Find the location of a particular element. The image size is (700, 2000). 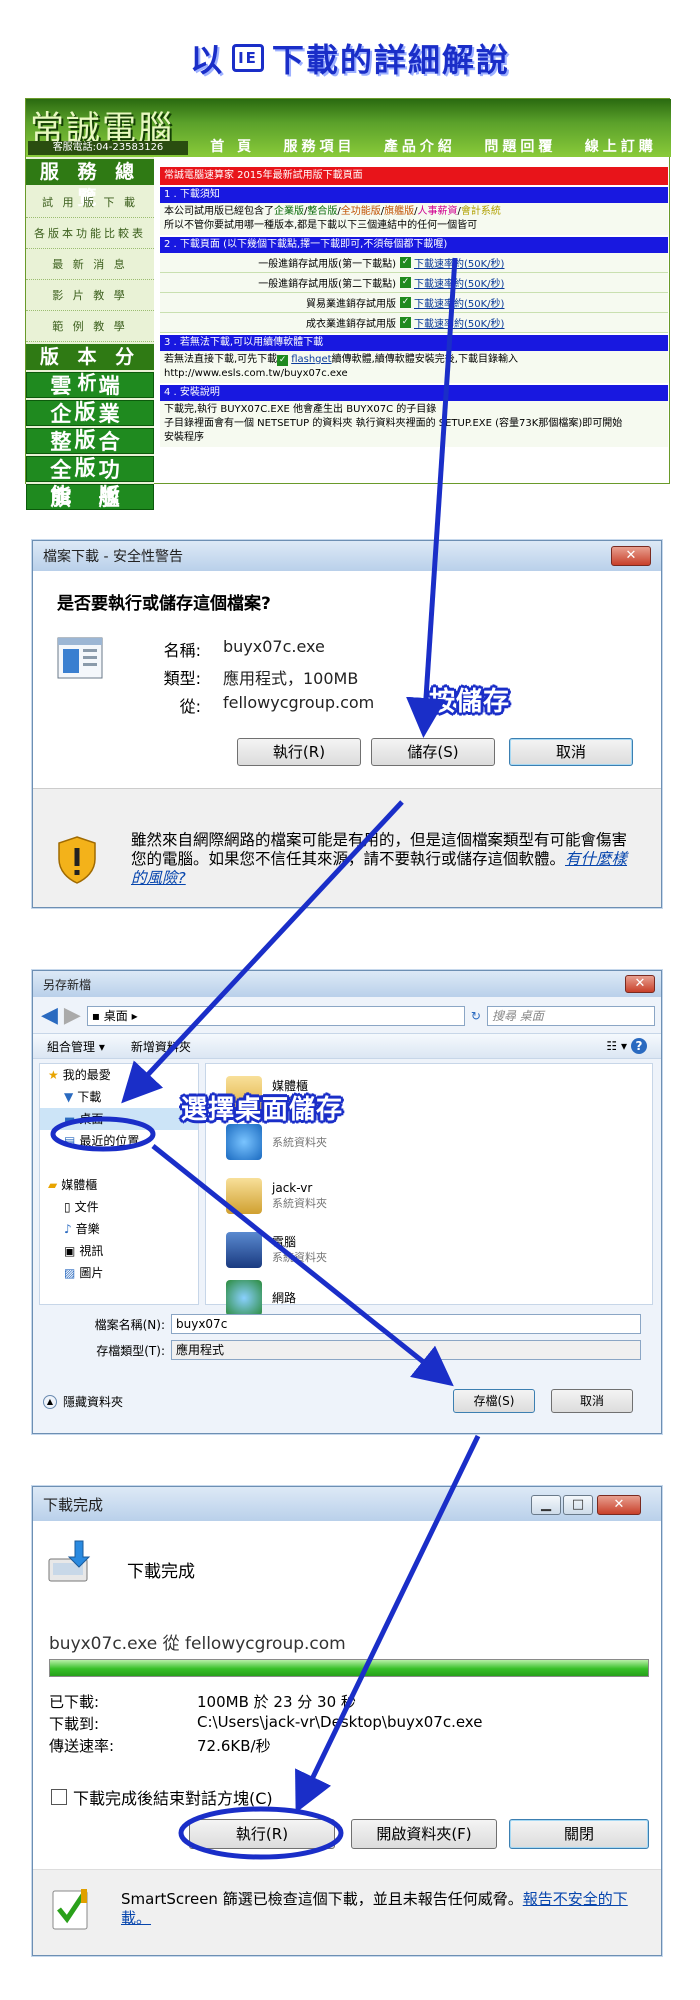

sidebar-version-flagship: 旗 艦 版 is located at coordinates (90, 510).